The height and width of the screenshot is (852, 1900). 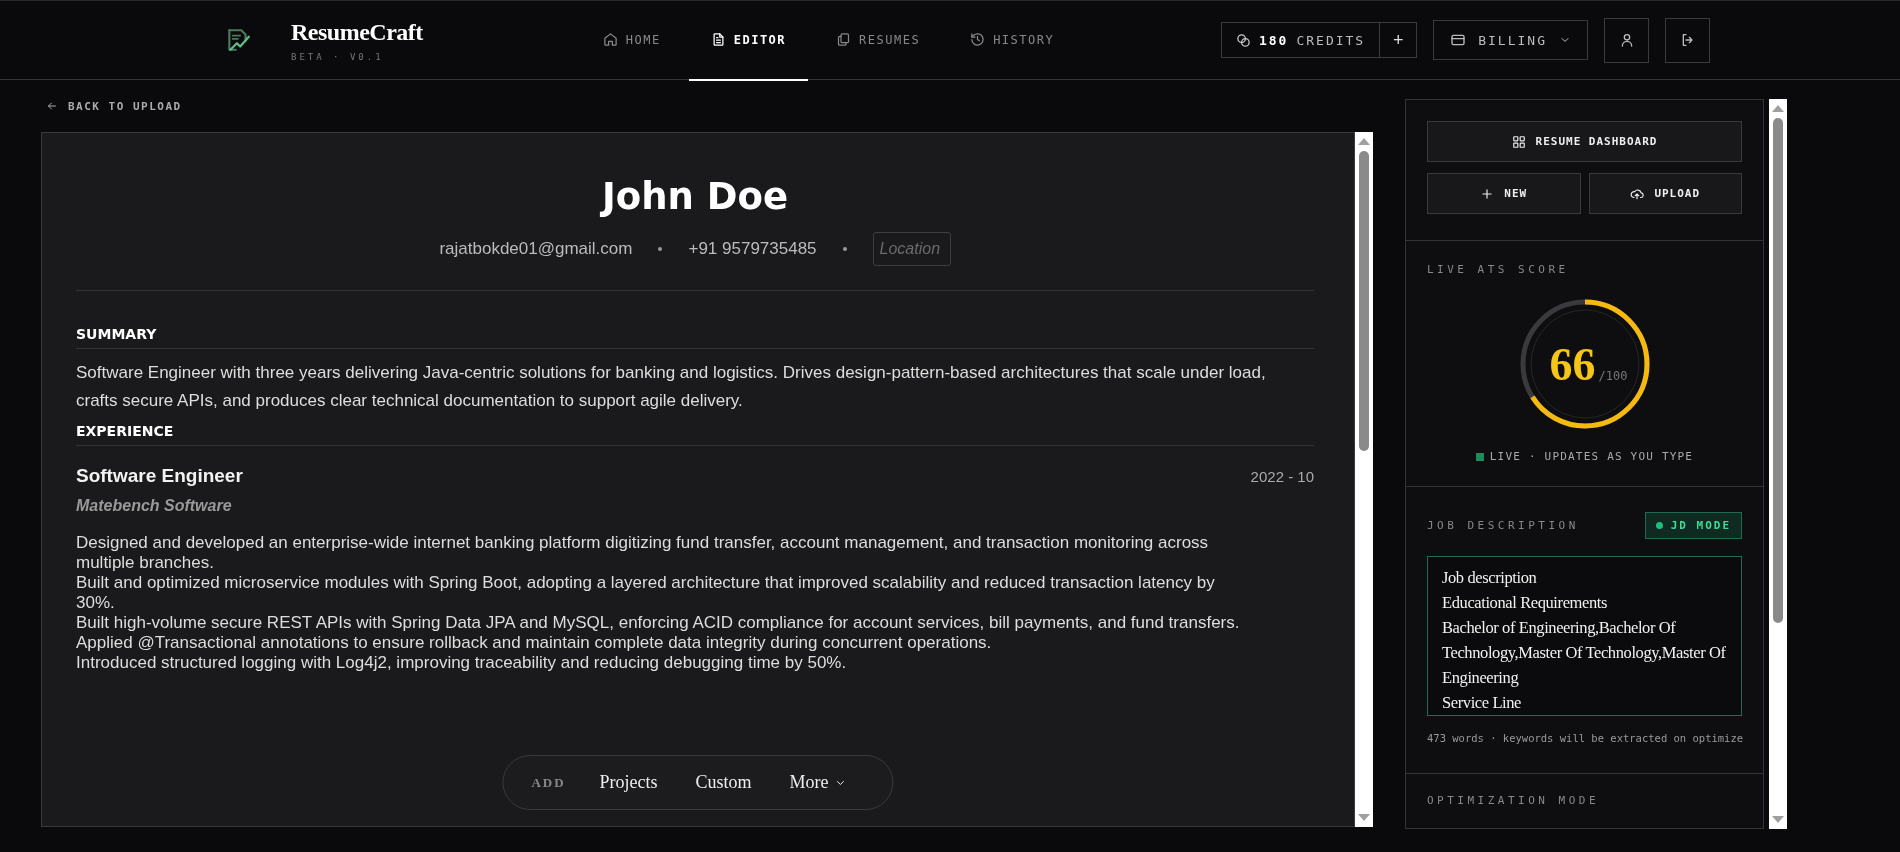 What do you see at coordinates (1591, 456) in the screenshot?
I see `live-status: LIVE · UPDATES AS YOU TYPE` at bounding box center [1591, 456].